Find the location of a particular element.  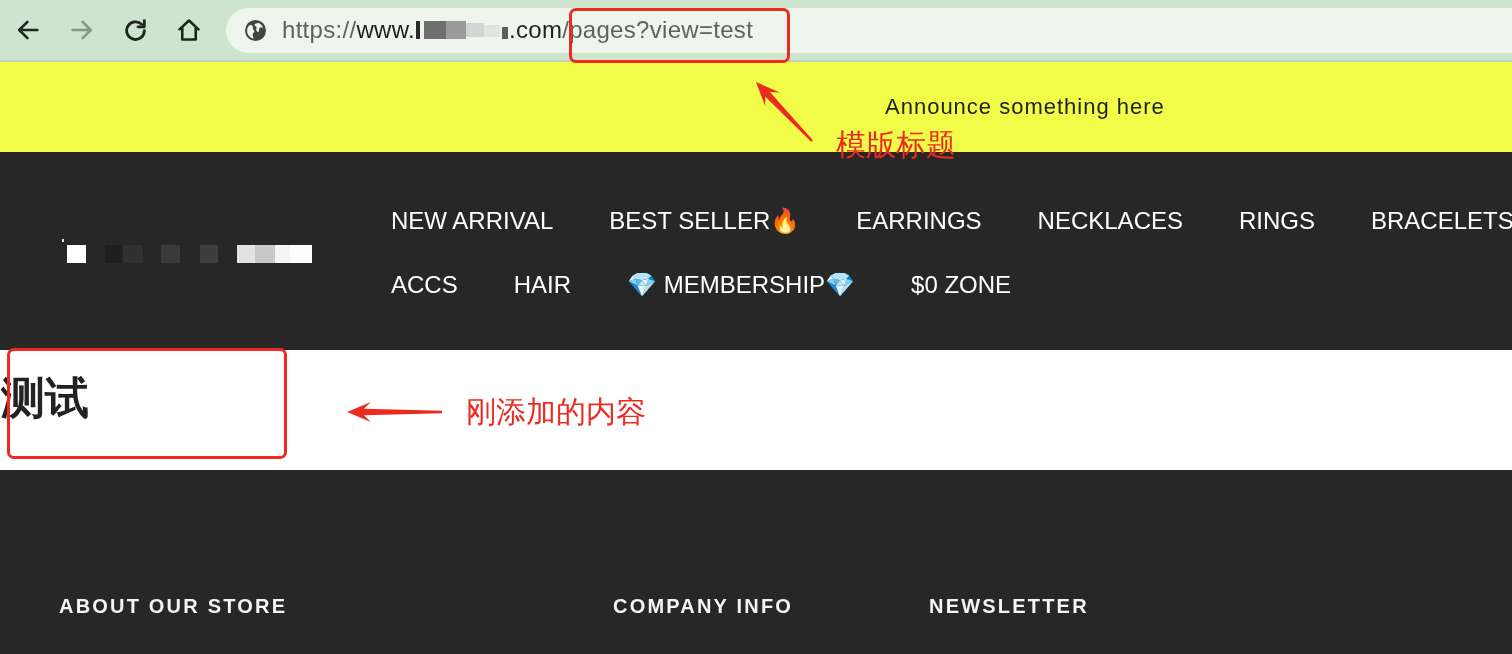

footer-heading: NEWSLETTER is located at coordinates (1009, 606).